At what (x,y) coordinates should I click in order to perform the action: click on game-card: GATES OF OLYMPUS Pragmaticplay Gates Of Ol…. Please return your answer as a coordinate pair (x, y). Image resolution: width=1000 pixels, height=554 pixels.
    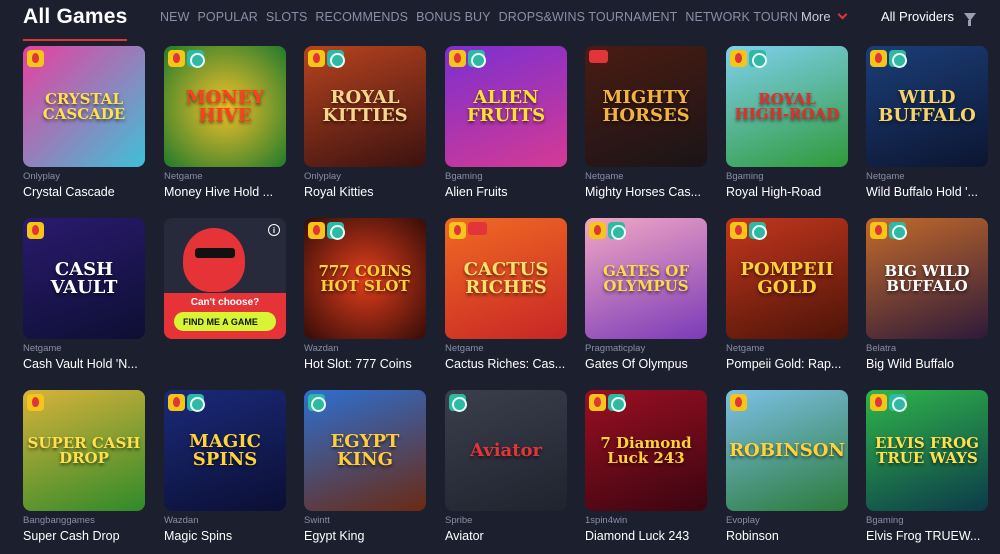
    Looking at the image, I should click on (646, 294).